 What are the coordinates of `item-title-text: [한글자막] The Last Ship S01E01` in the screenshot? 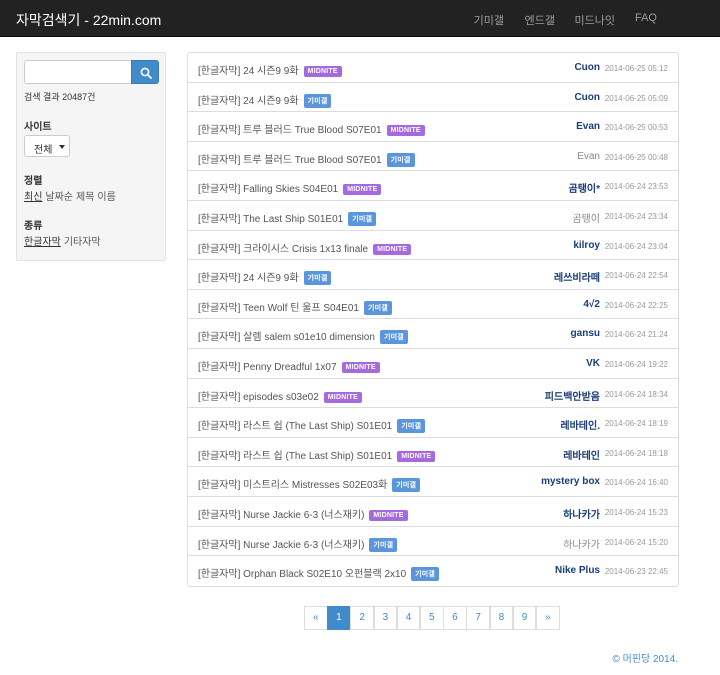 It's located at (270, 219).